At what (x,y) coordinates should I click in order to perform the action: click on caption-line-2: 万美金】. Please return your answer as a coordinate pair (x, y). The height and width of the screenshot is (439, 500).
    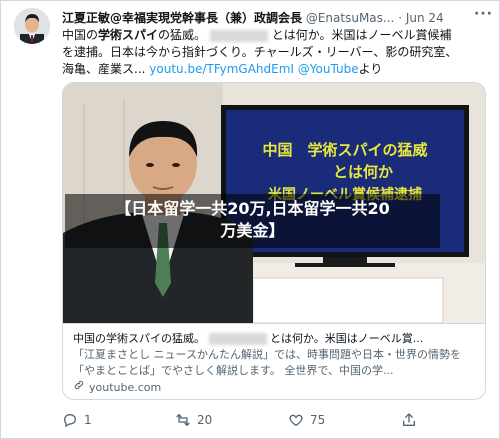
    Looking at the image, I should click on (252, 230).